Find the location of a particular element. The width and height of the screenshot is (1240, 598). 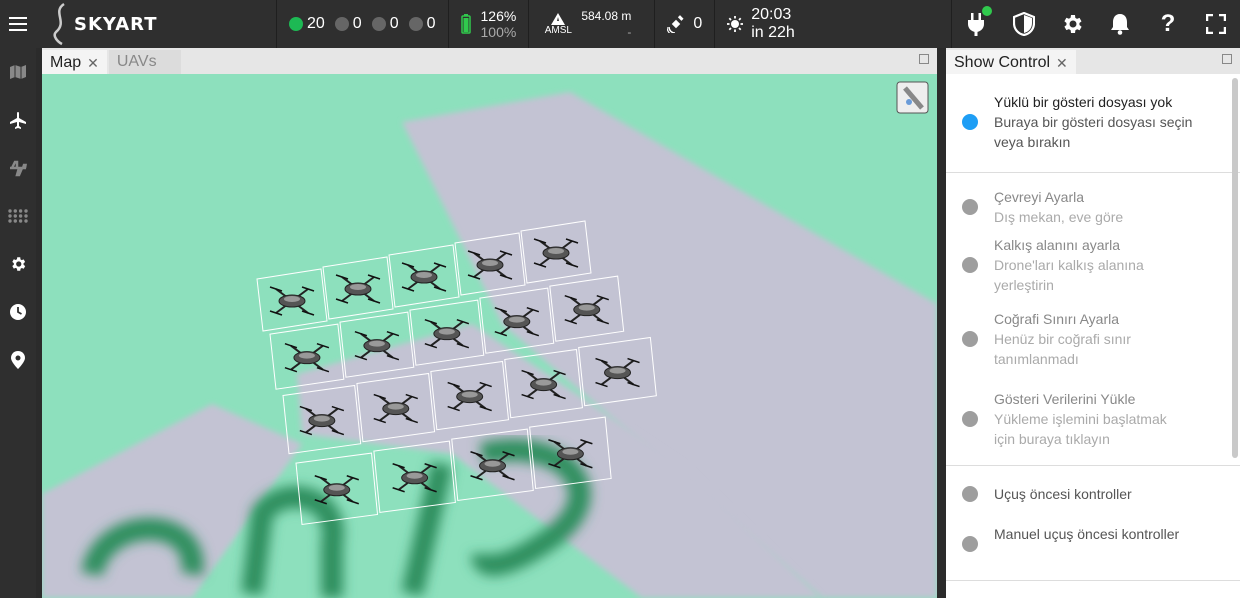

divider is located at coordinates (1093, 580).